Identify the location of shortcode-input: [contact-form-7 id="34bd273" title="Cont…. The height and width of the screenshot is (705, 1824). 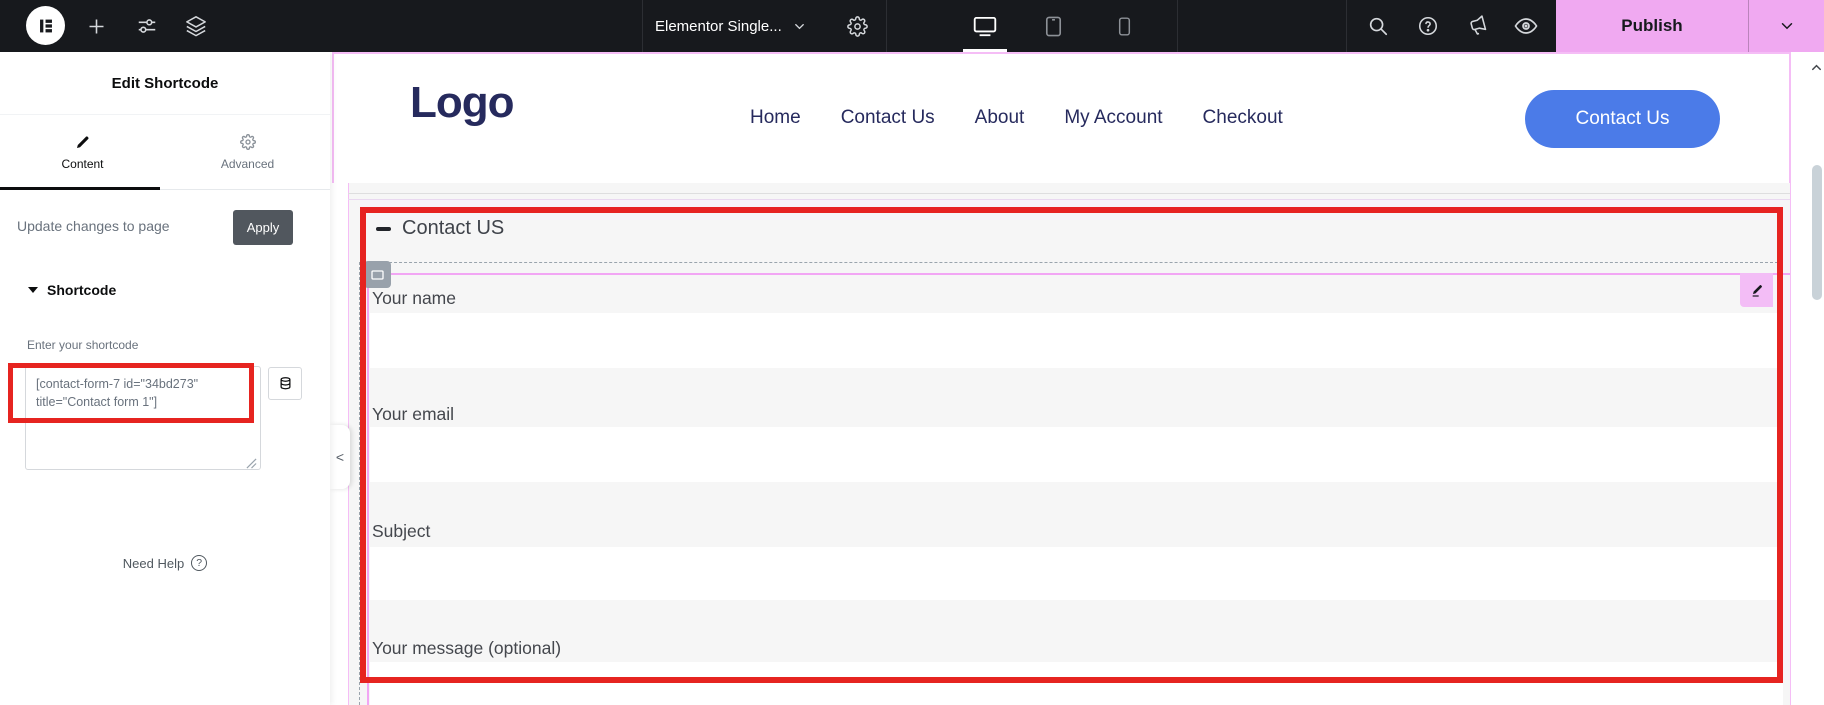
(143, 418).